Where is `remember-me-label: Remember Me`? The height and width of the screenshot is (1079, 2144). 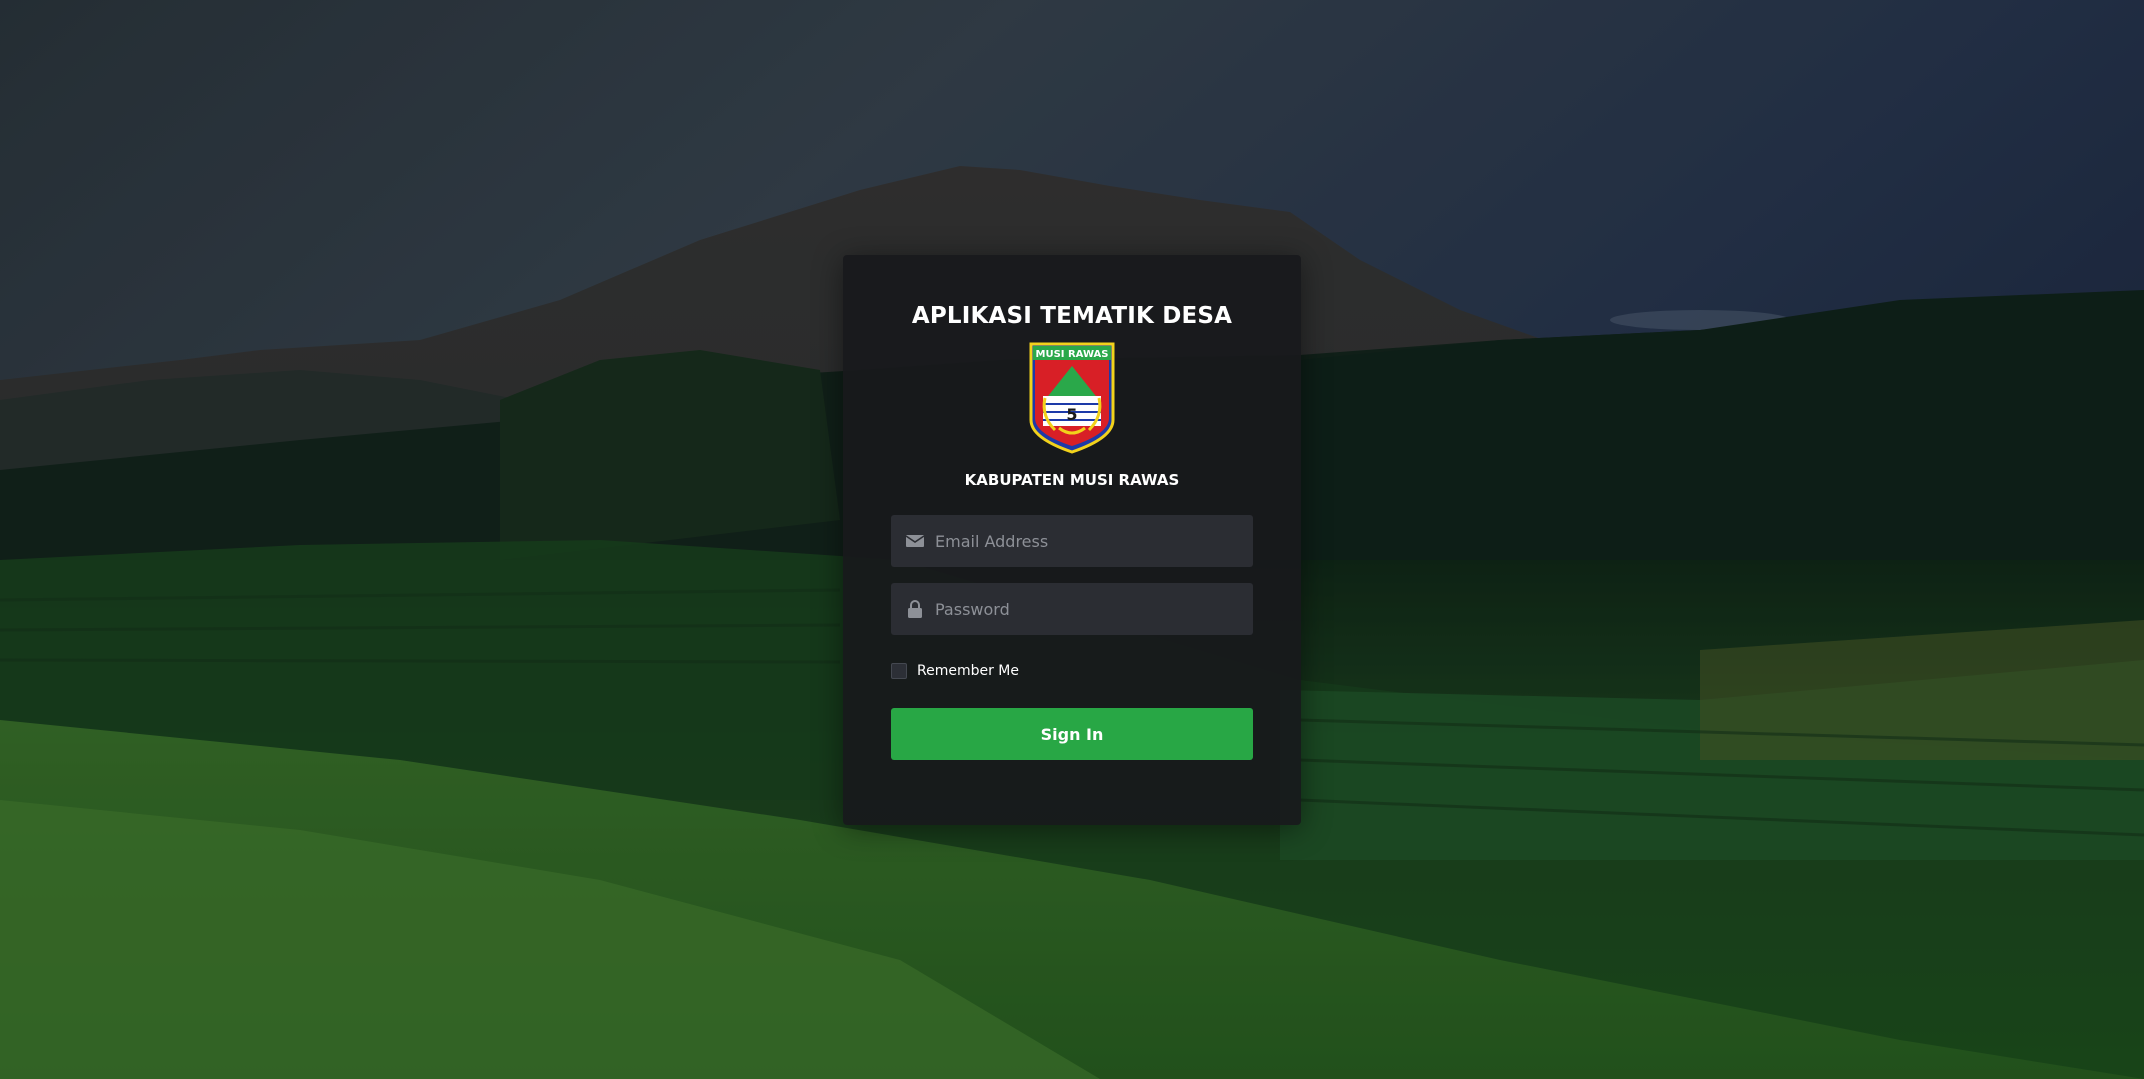
remember-me-label: Remember Me is located at coordinates (968, 671).